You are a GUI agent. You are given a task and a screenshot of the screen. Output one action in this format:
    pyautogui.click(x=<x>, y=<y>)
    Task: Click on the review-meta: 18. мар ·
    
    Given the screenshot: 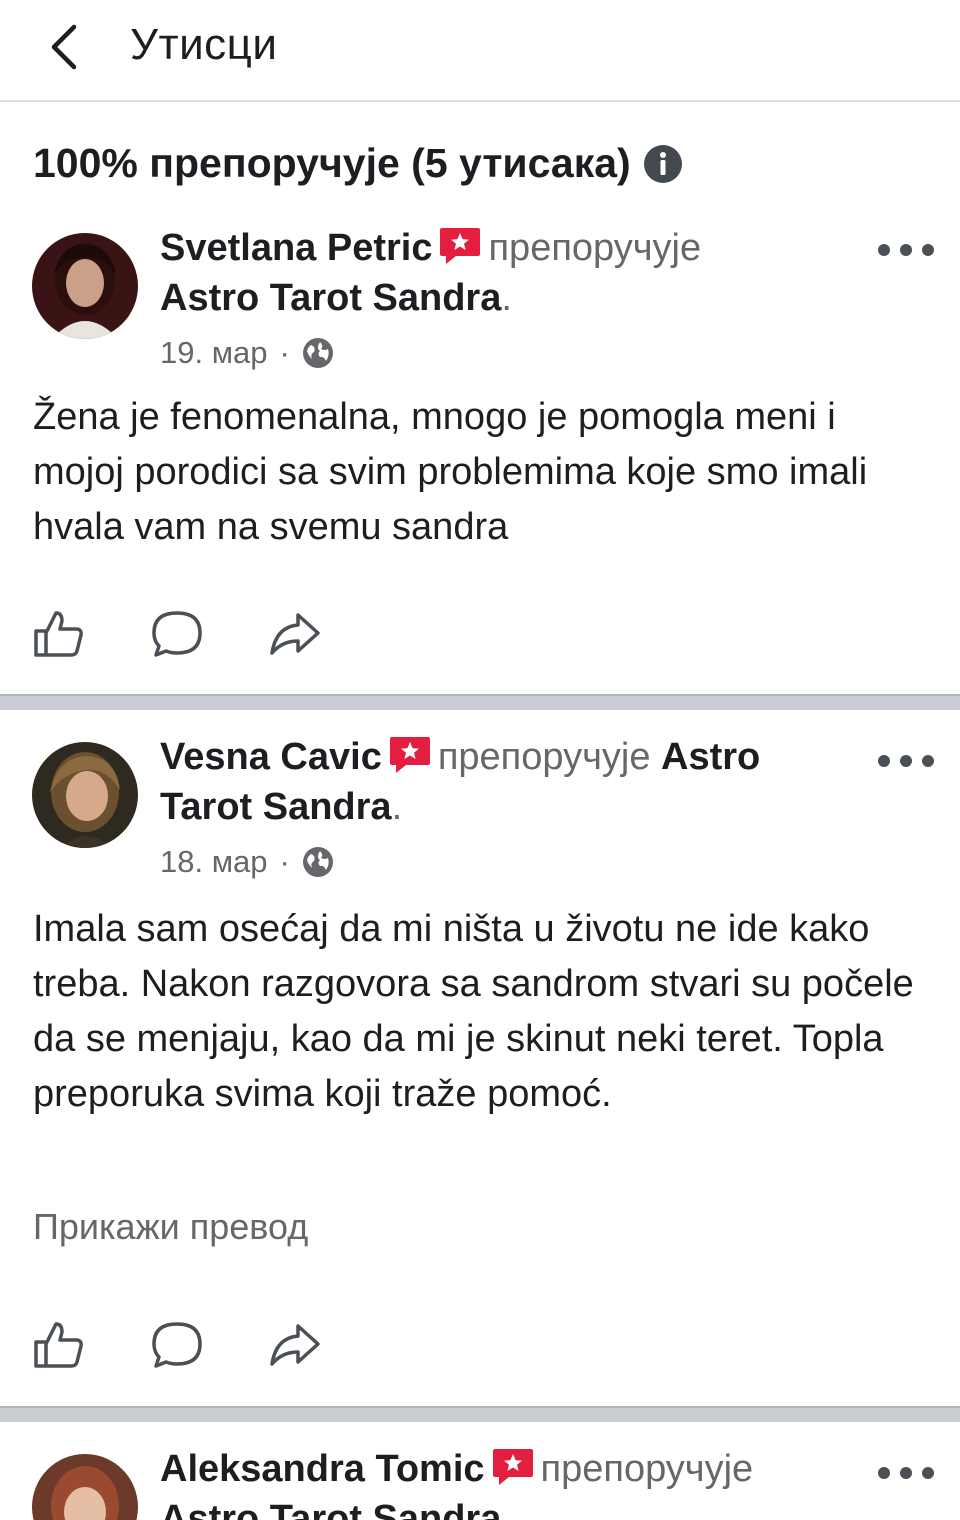 What is the action you would take?
    pyautogui.click(x=247, y=862)
    